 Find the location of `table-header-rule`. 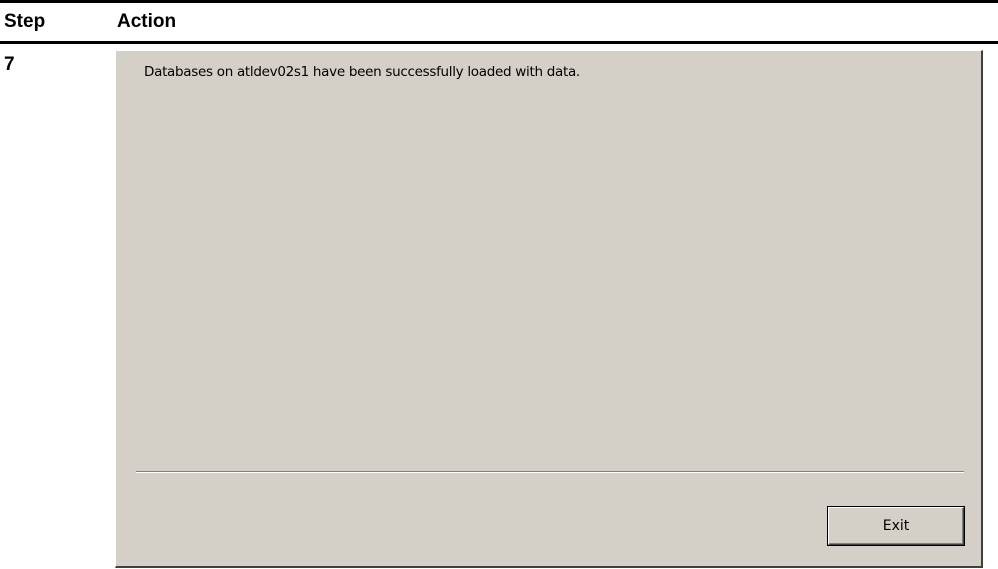

table-header-rule is located at coordinates (499, 42).